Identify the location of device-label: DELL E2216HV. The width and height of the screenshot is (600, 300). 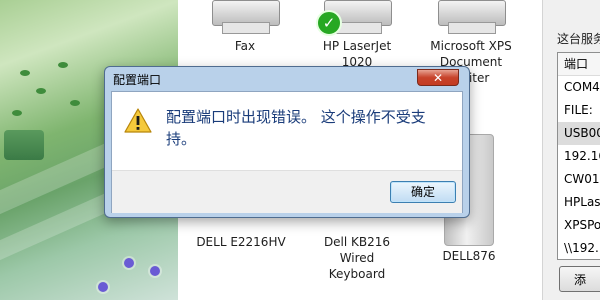
(241, 242).